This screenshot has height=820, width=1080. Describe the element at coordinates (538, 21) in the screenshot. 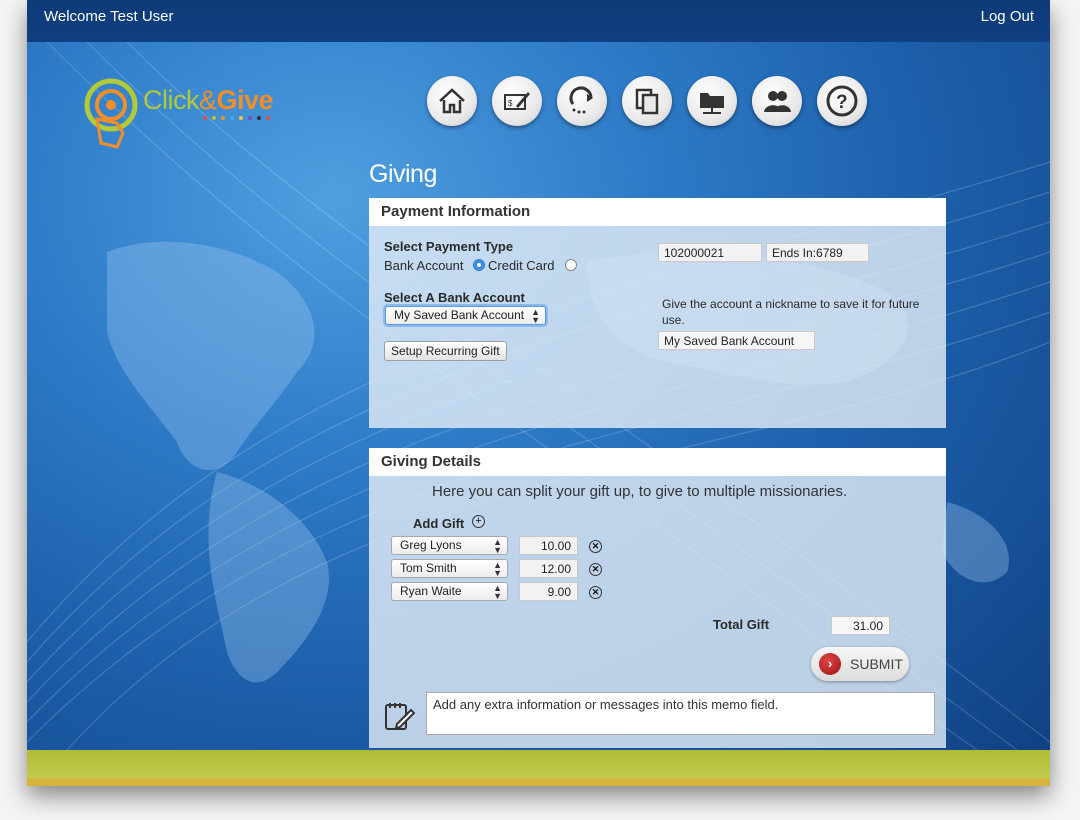

I see `top-bar: Welcome Test User Log Out` at that location.